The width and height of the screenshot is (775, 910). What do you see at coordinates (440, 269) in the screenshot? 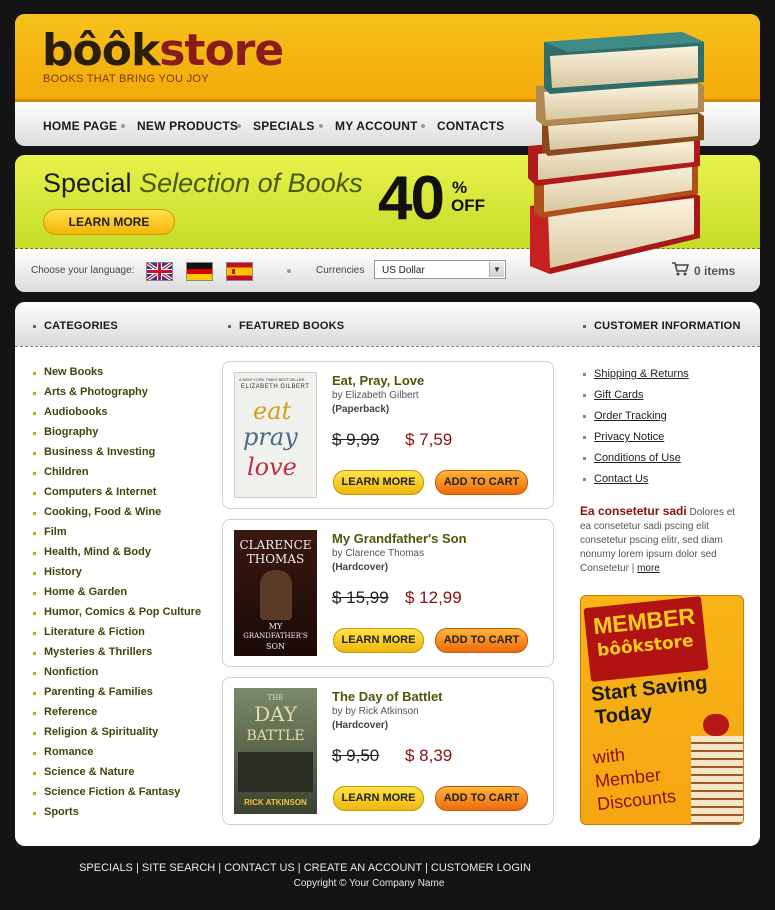
I see `currency-select: US Dollar ▼` at bounding box center [440, 269].